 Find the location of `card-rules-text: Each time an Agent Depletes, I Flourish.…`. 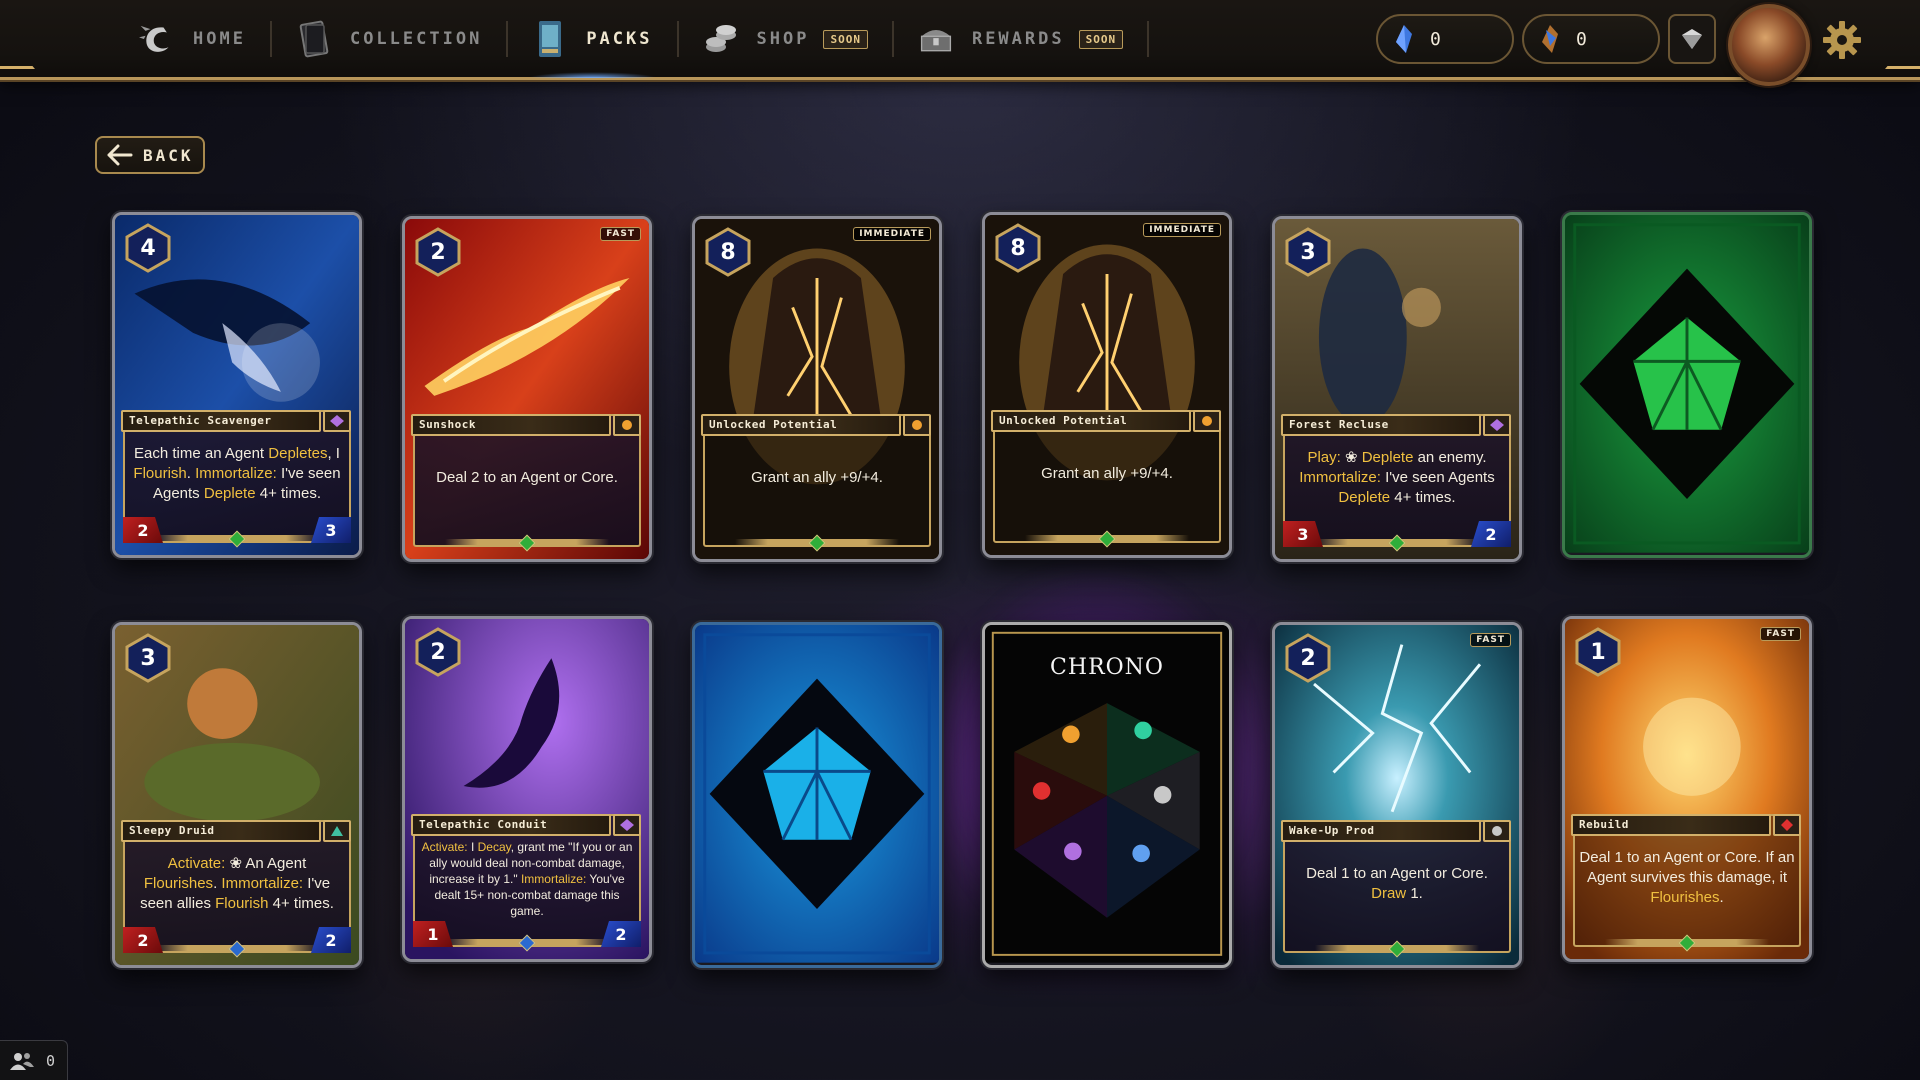

card-rules-text: Each time an Agent Depletes, I Flourish.… is located at coordinates (237, 474).